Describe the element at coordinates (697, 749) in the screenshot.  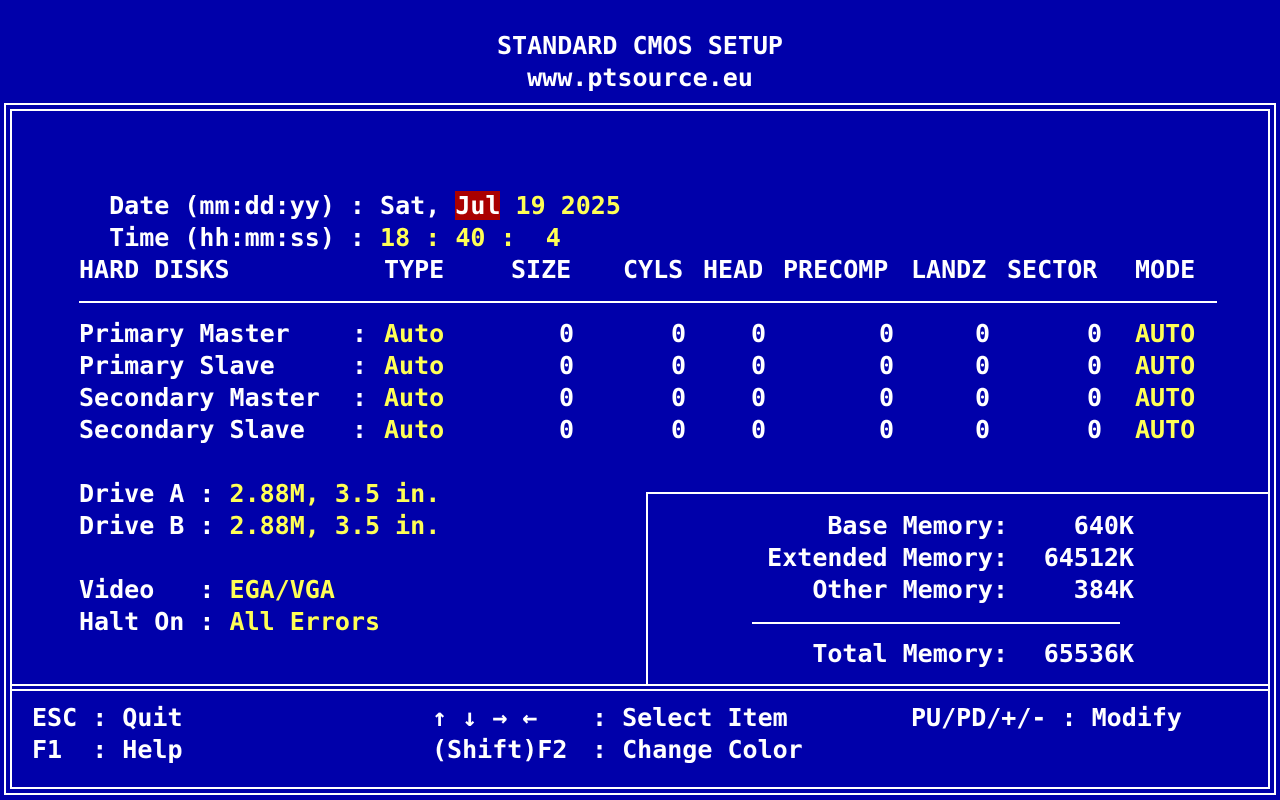
I see `change-color-hint: : Change Color` at that location.